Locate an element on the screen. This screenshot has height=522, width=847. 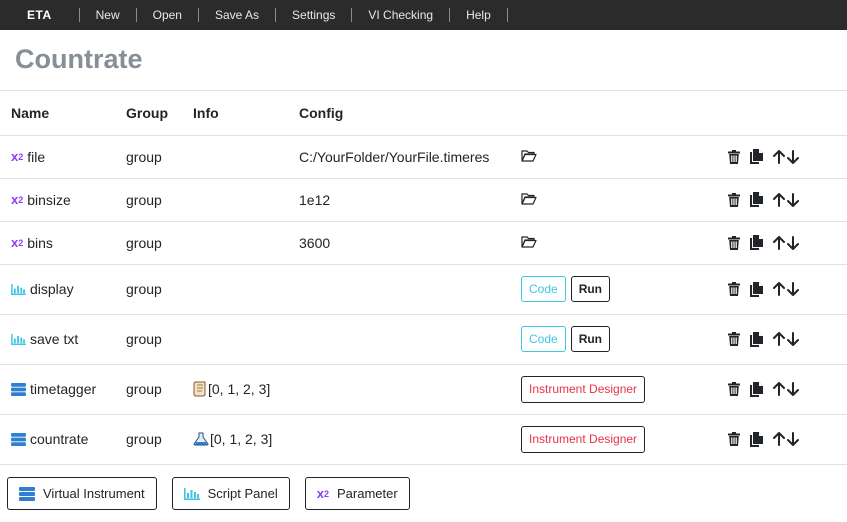
scroll-icon is located at coordinates (200, 389).